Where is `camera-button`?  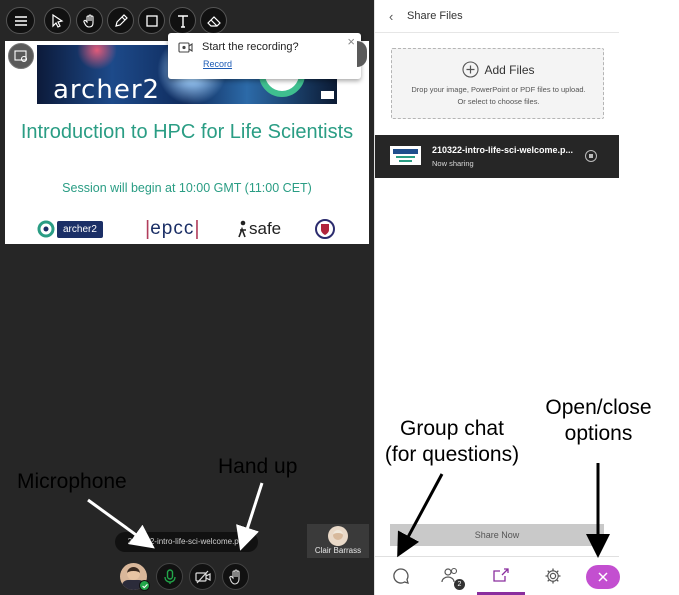
camera-button is located at coordinates (202, 576).